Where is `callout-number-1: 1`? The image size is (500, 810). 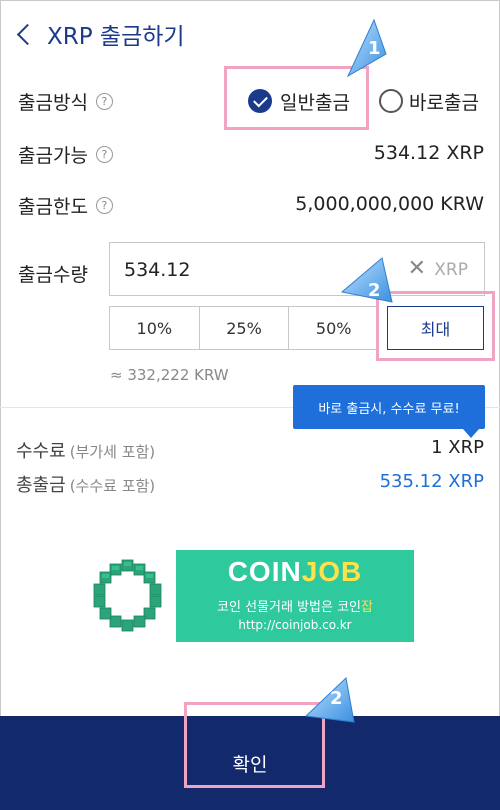
callout-number-1: 1 is located at coordinates (374, 48).